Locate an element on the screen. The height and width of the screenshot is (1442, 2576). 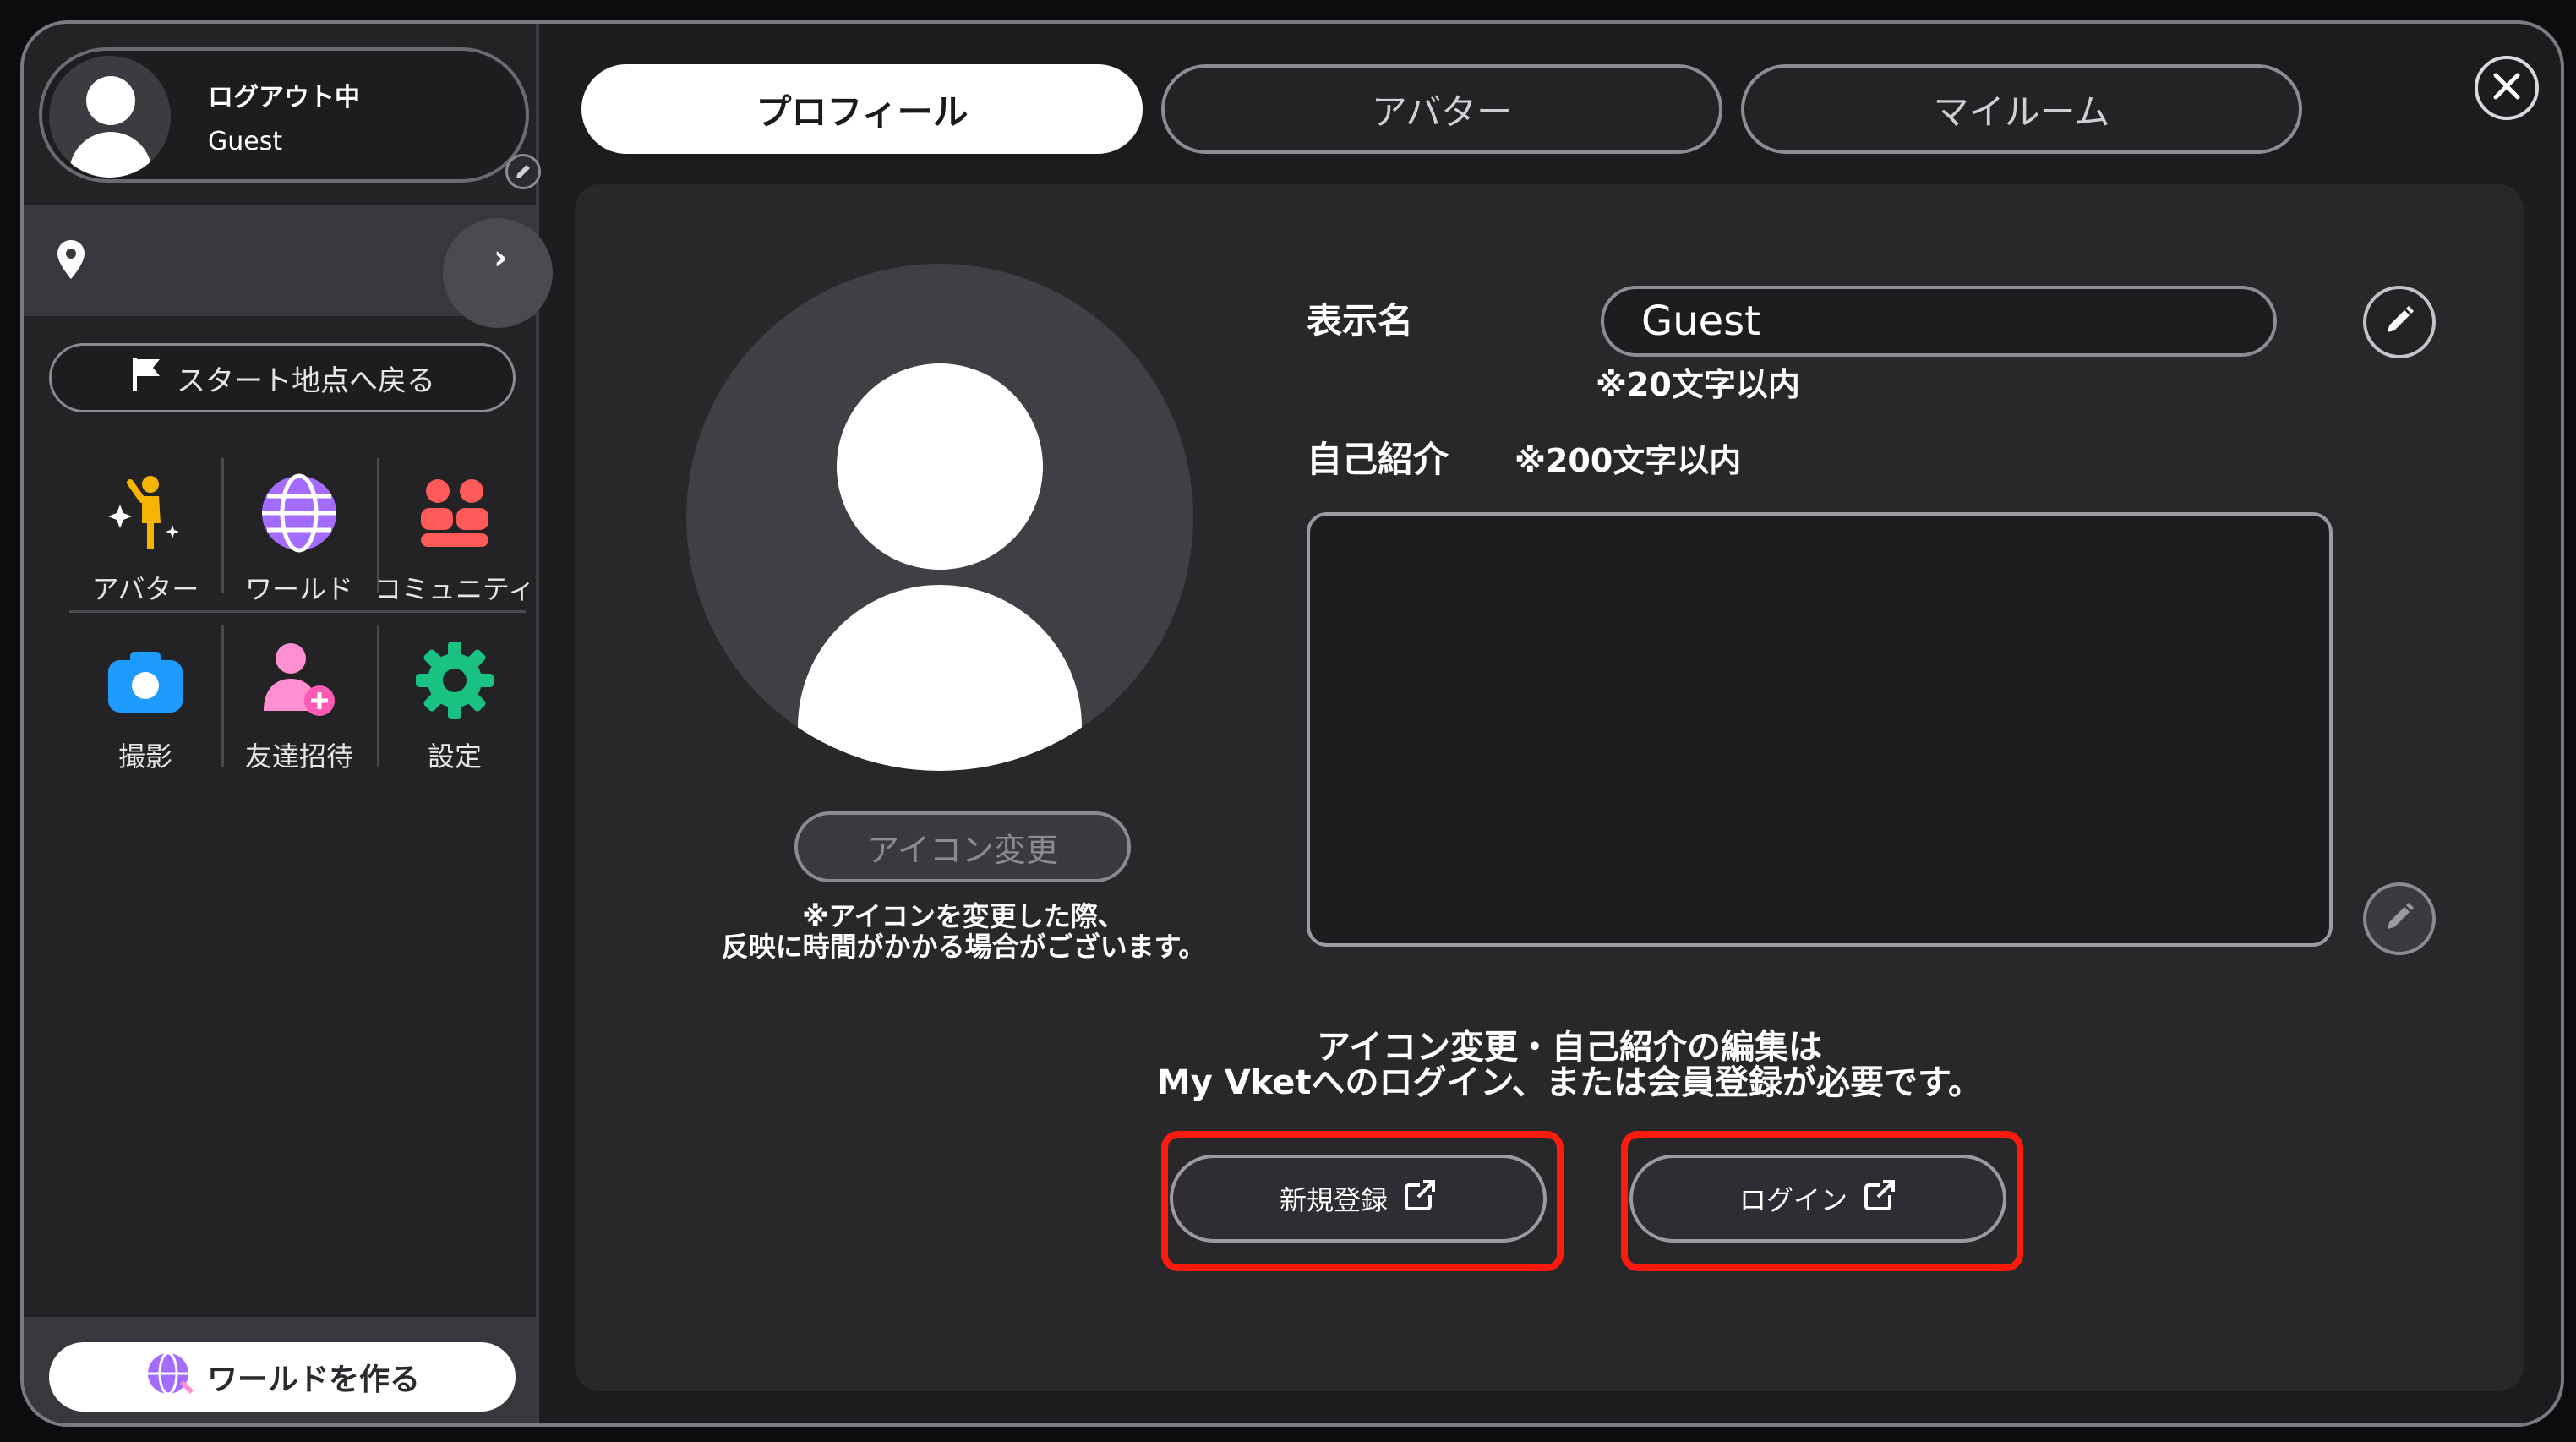
edit-display-name-button is located at coordinates (2399, 322).